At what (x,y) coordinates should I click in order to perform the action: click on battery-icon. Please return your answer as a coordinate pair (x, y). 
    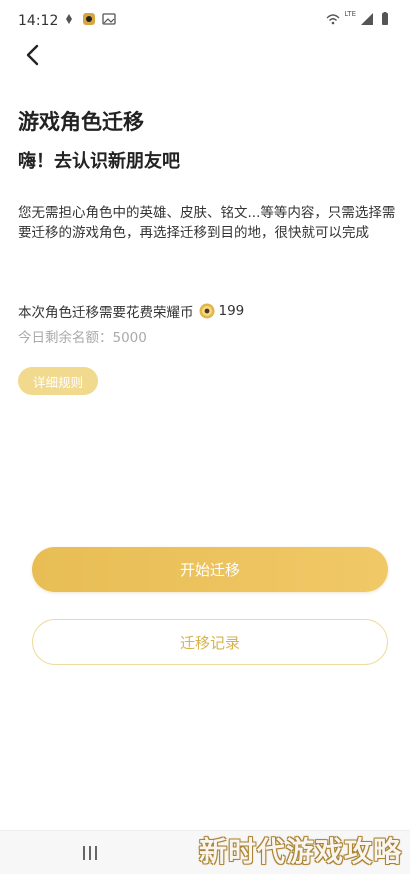
    Looking at the image, I should click on (385, 18).